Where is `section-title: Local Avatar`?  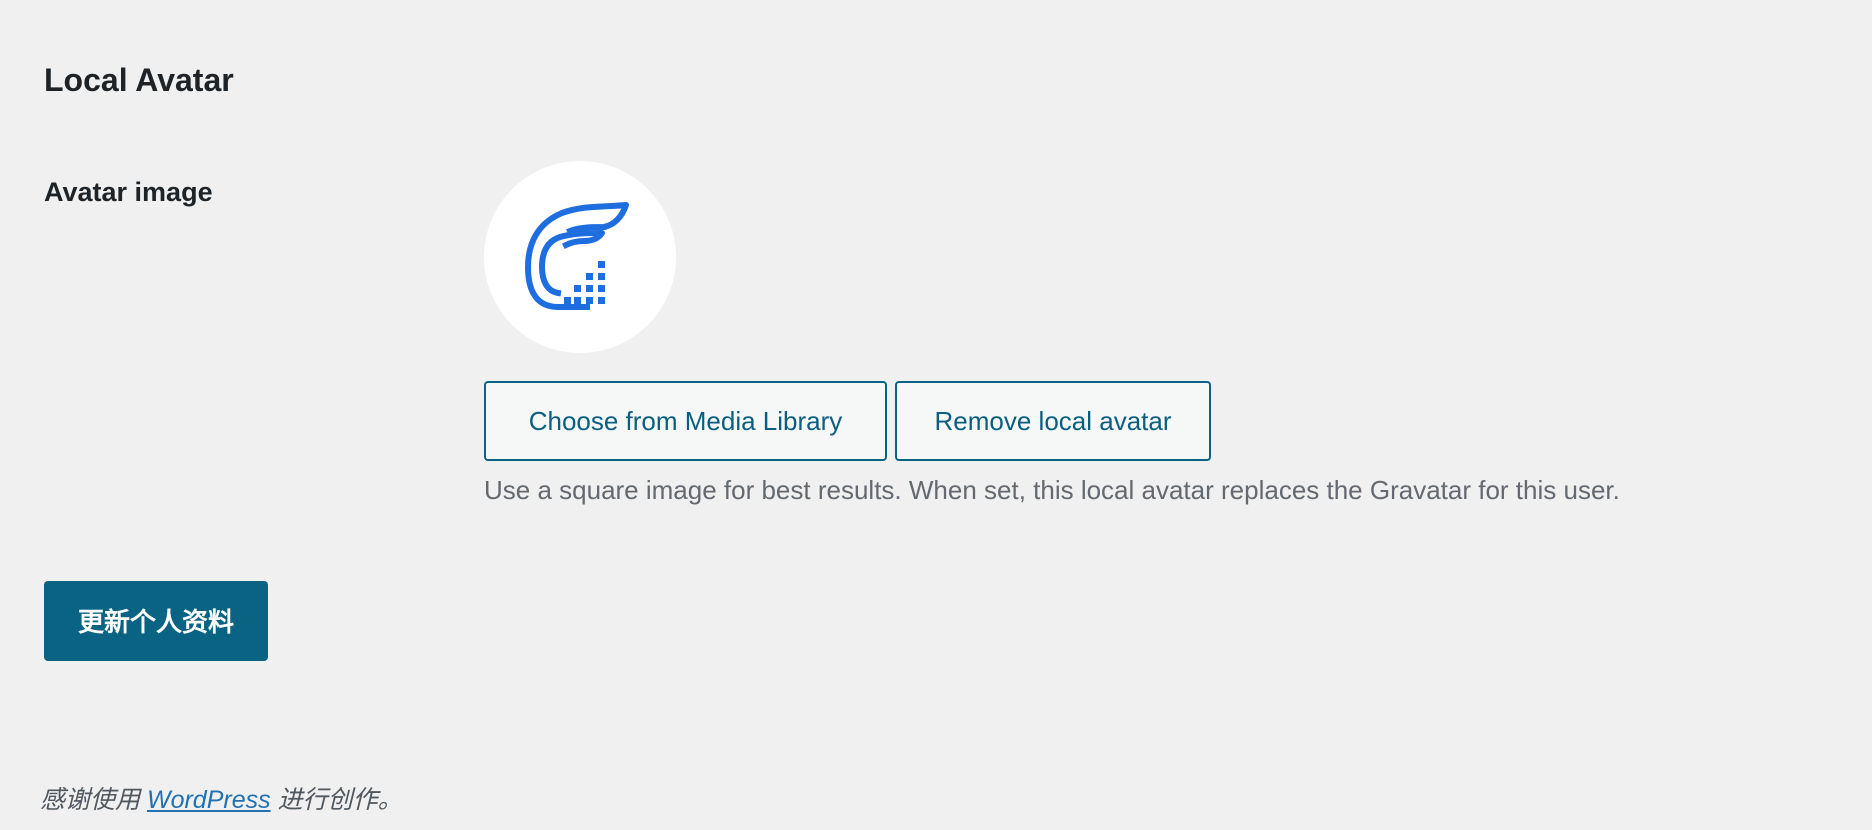
section-title: Local Avatar is located at coordinates (139, 80).